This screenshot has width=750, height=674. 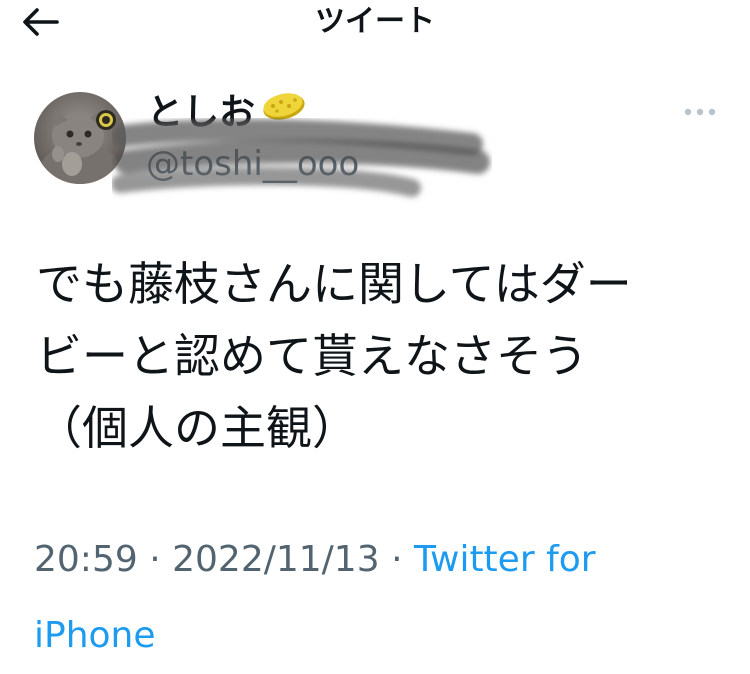 I want to click on tweet-time: 20:59, so click(x=86, y=559).